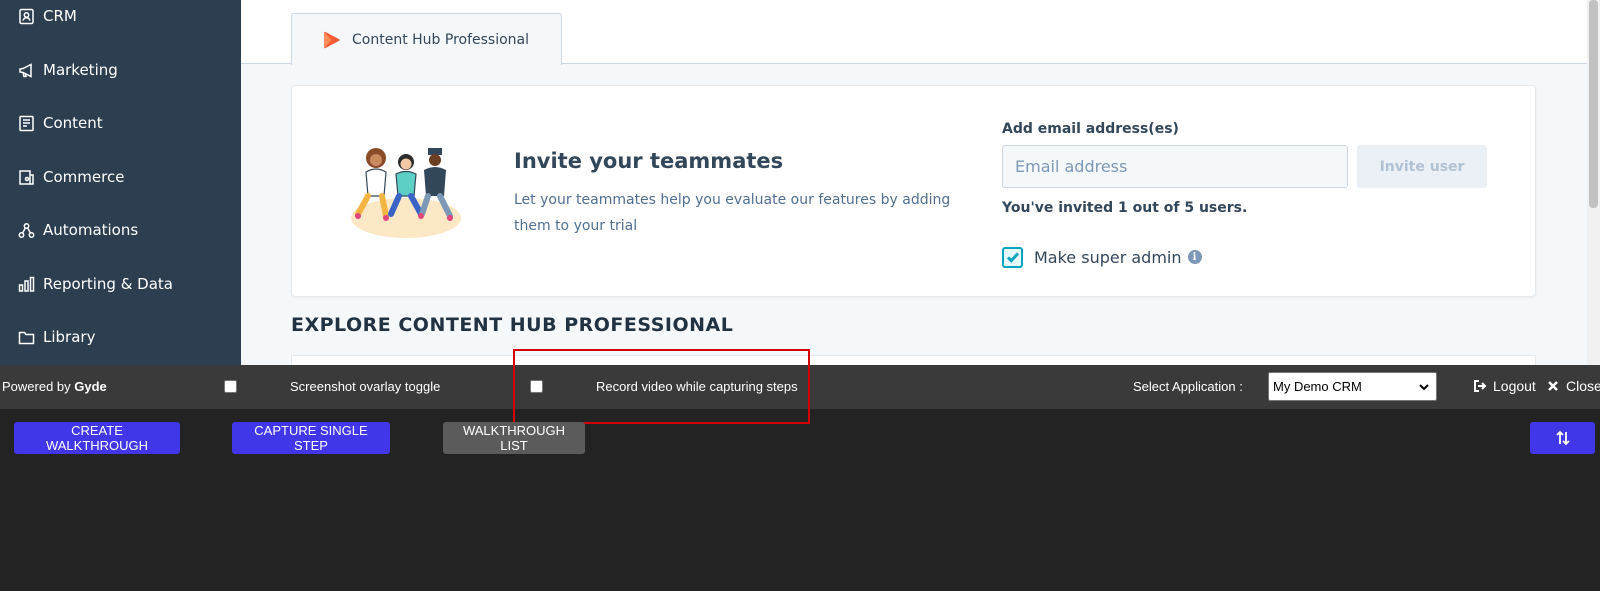  Describe the element at coordinates (1188, 386) in the screenshot. I see `select-application-label: Select Application :` at that location.